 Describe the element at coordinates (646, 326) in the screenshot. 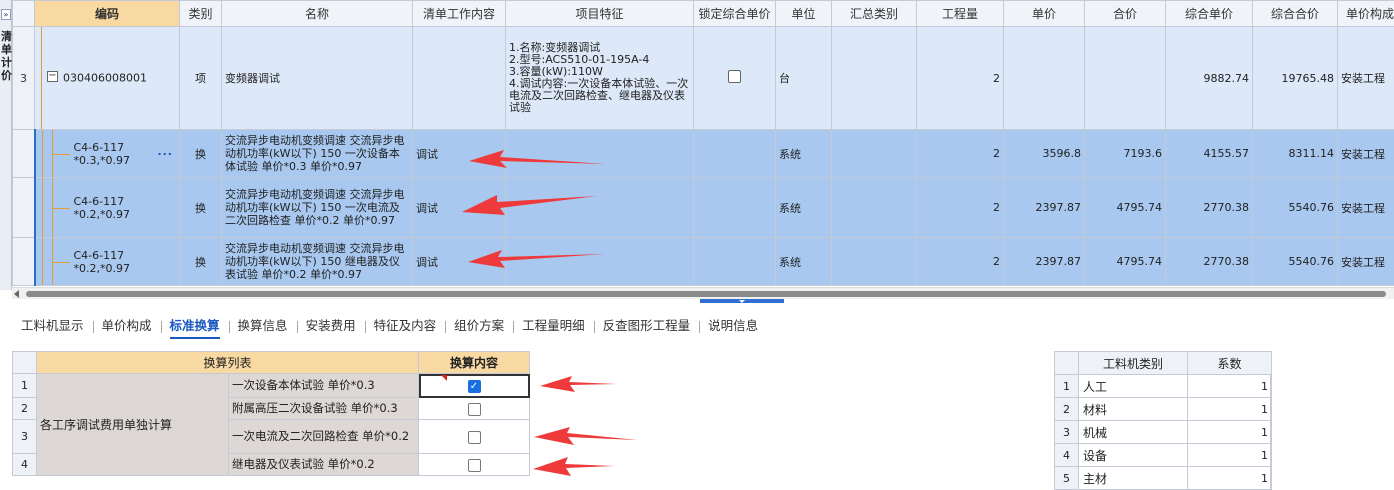

I see `tab-reverse-lookup-quantity: 反查图形工程量` at that location.